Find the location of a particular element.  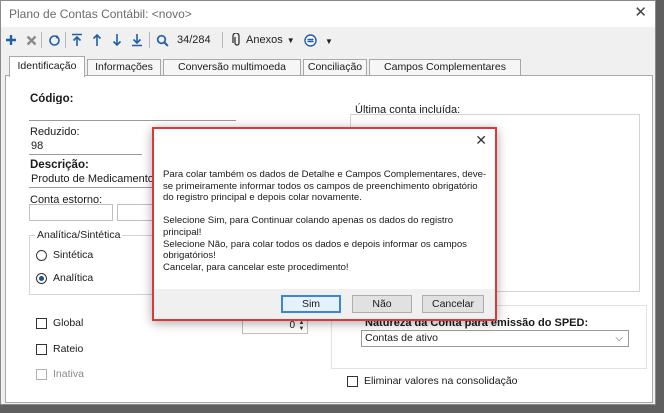

first-record-icon is located at coordinates (77, 40).